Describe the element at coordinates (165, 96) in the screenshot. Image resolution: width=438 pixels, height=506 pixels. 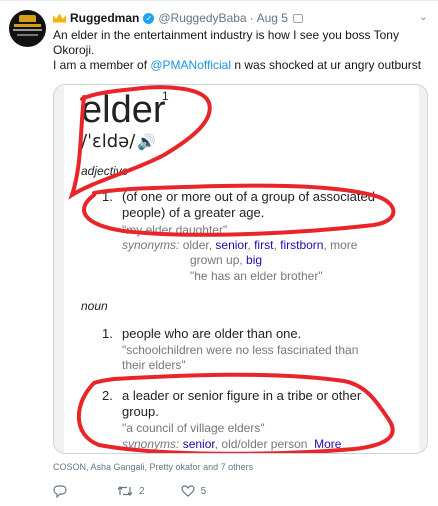
I see `headword-superscript: 1` at that location.